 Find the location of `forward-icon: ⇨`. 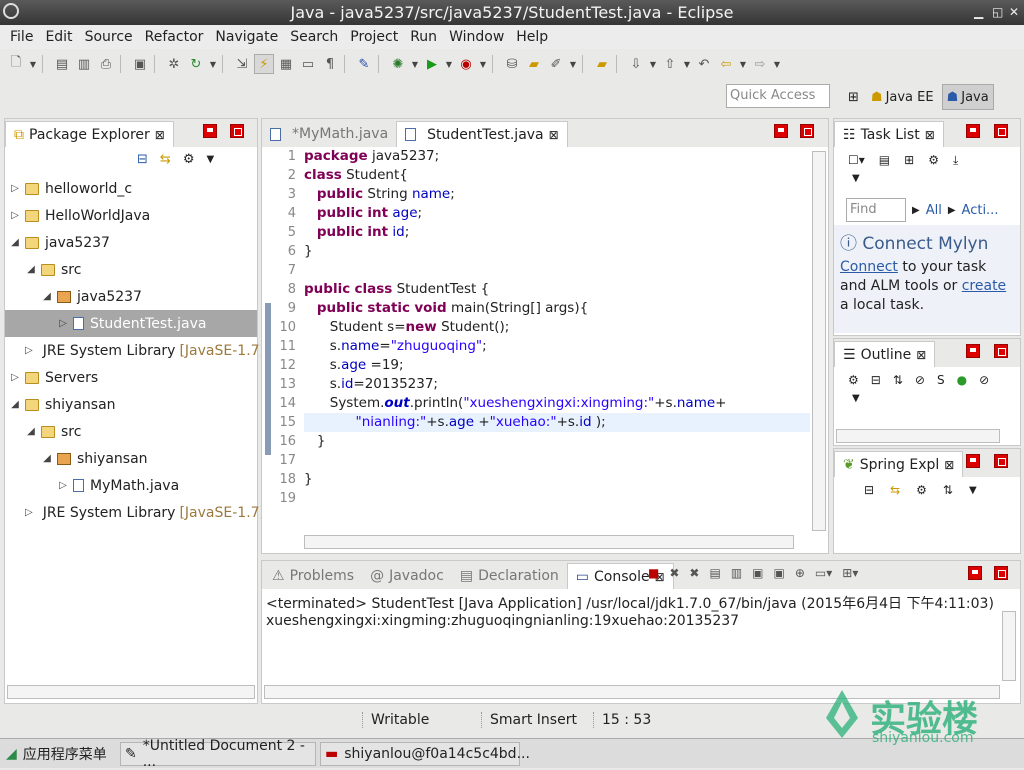

forward-icon: ⇨ is located at coordinates (760, 64).